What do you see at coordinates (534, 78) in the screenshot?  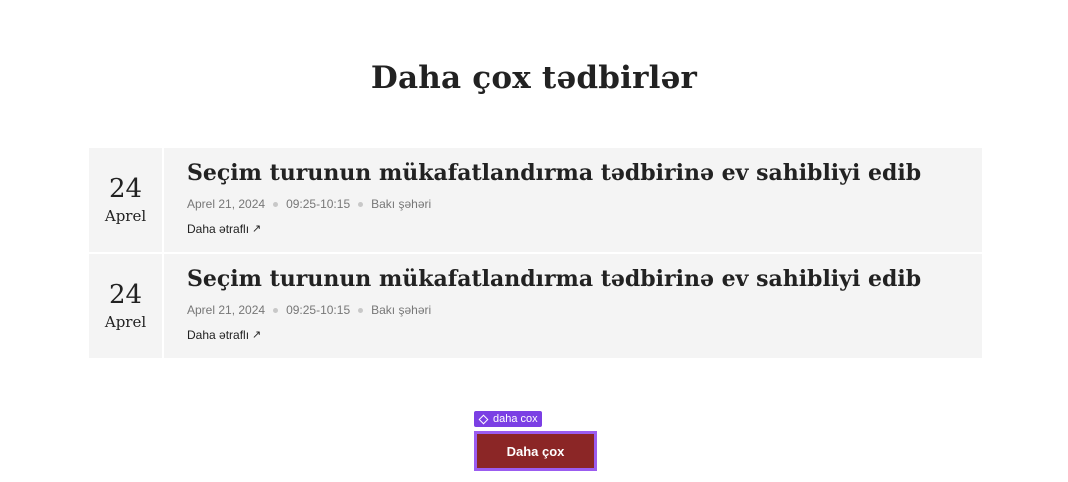 I see `section-title: Daha çox tədbirlər` at bounding box center [534, 78].